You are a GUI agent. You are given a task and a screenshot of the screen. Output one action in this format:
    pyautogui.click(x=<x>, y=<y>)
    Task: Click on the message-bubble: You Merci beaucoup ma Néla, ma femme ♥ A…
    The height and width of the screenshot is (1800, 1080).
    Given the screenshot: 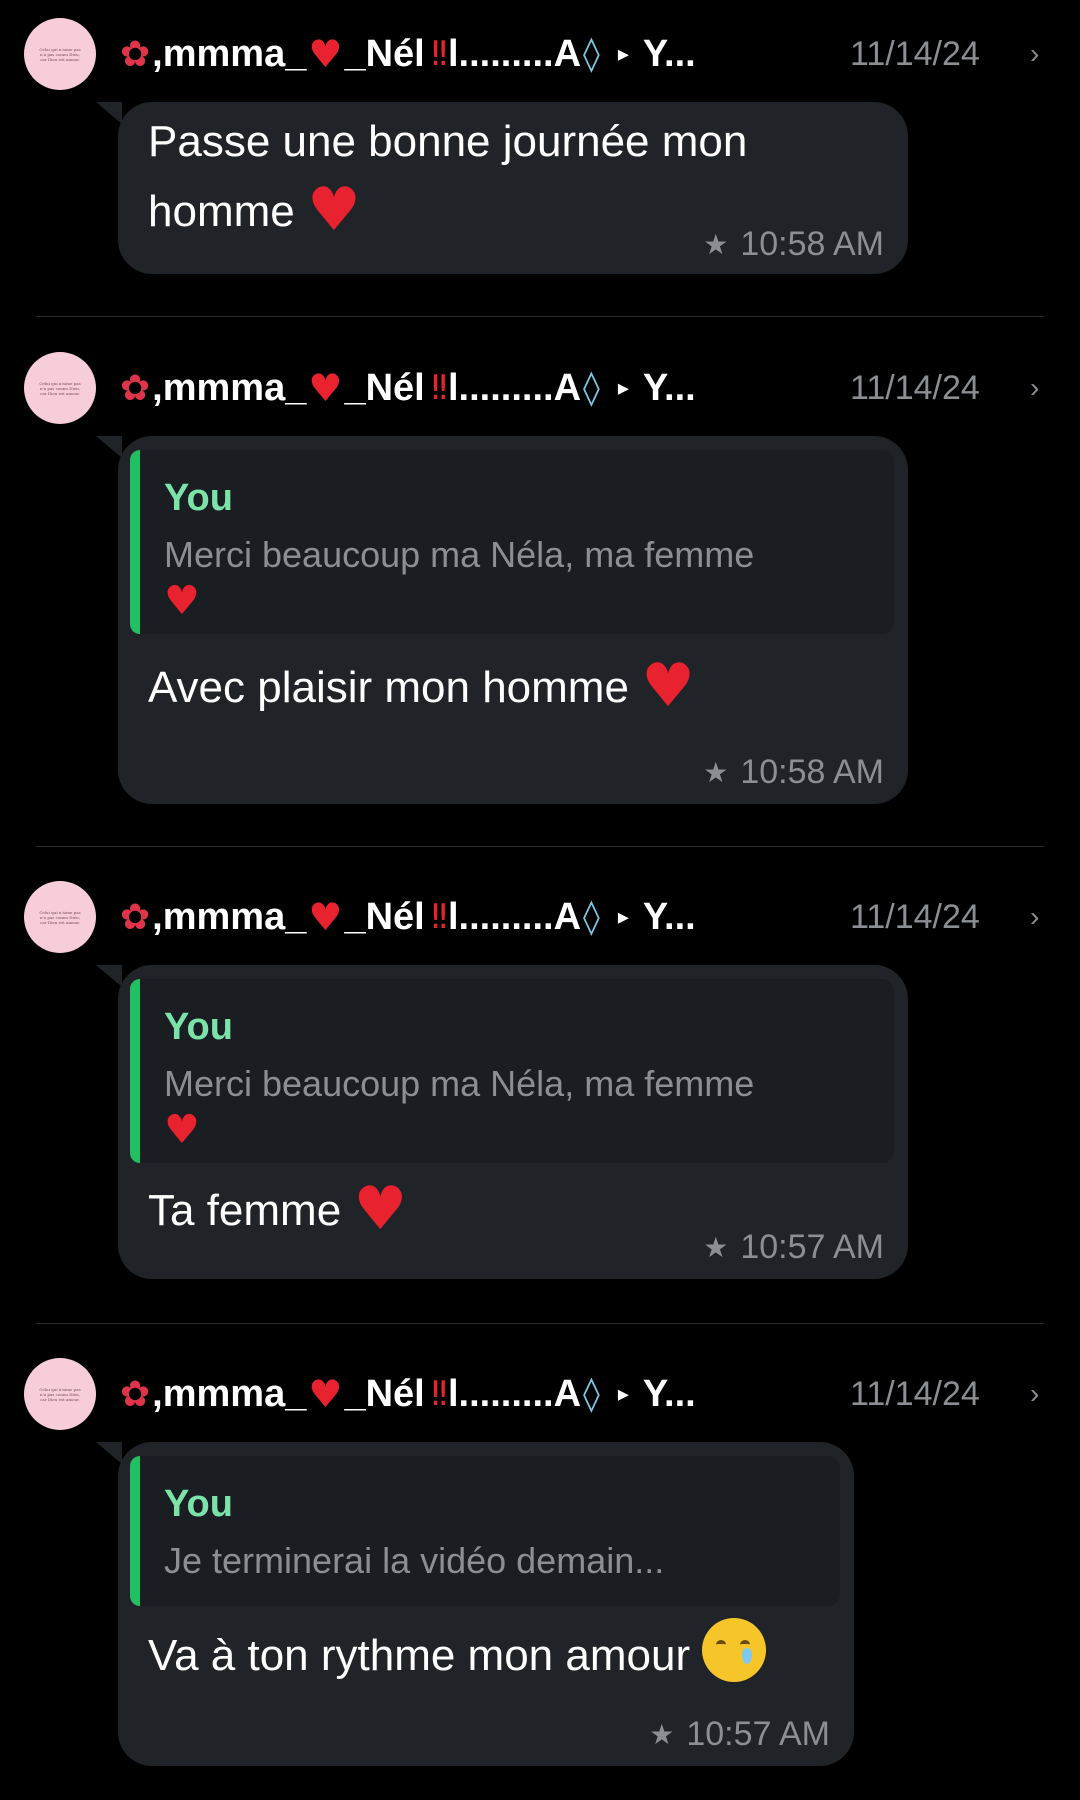 What is the action you would take?
    pyautogui.click(x=513, y=620)
    